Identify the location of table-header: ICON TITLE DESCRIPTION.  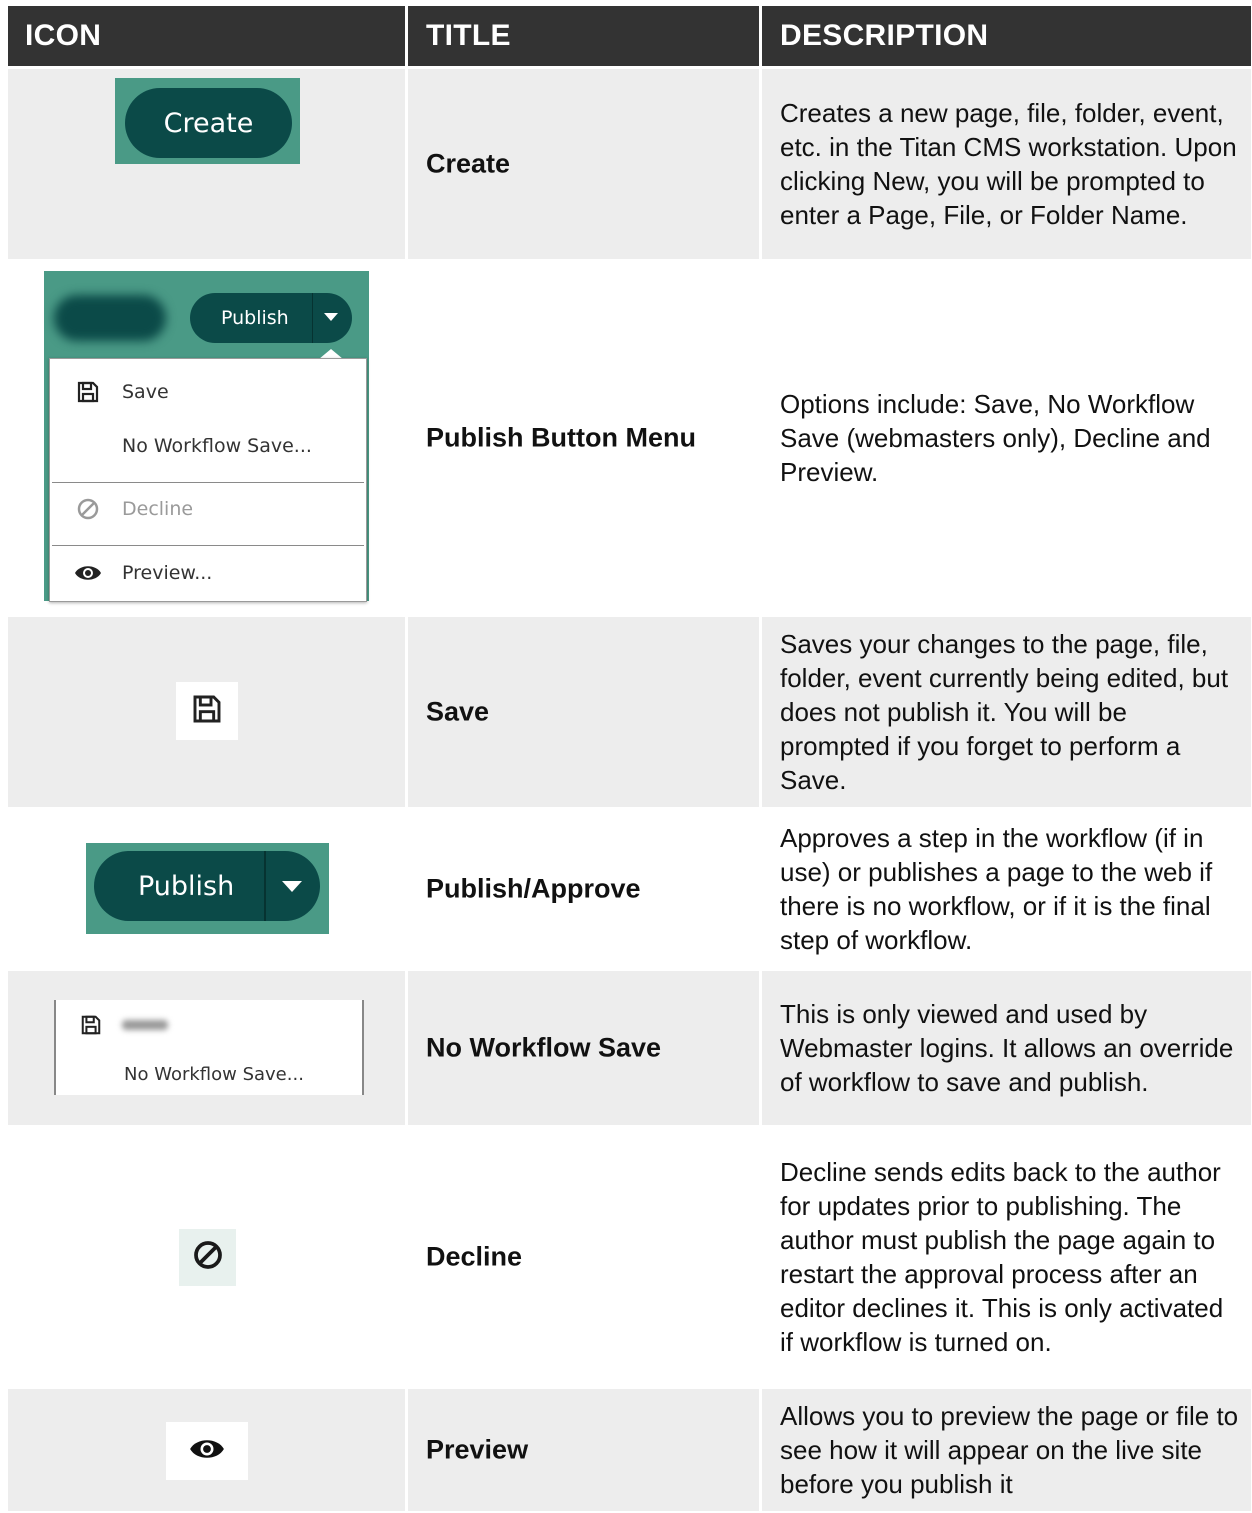
(629, 36).